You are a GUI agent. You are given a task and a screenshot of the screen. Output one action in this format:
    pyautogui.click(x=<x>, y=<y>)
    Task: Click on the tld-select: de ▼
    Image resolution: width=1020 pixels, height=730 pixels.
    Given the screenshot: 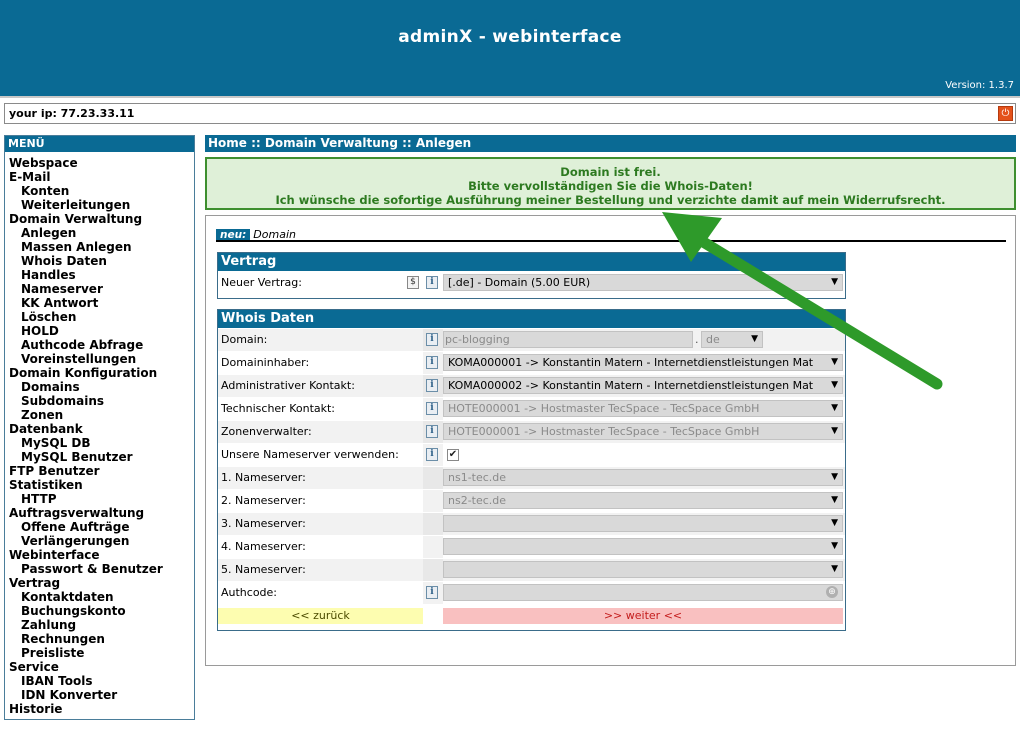 What is the action you would take?
    pyautogui.click(x=732, y=339)
    